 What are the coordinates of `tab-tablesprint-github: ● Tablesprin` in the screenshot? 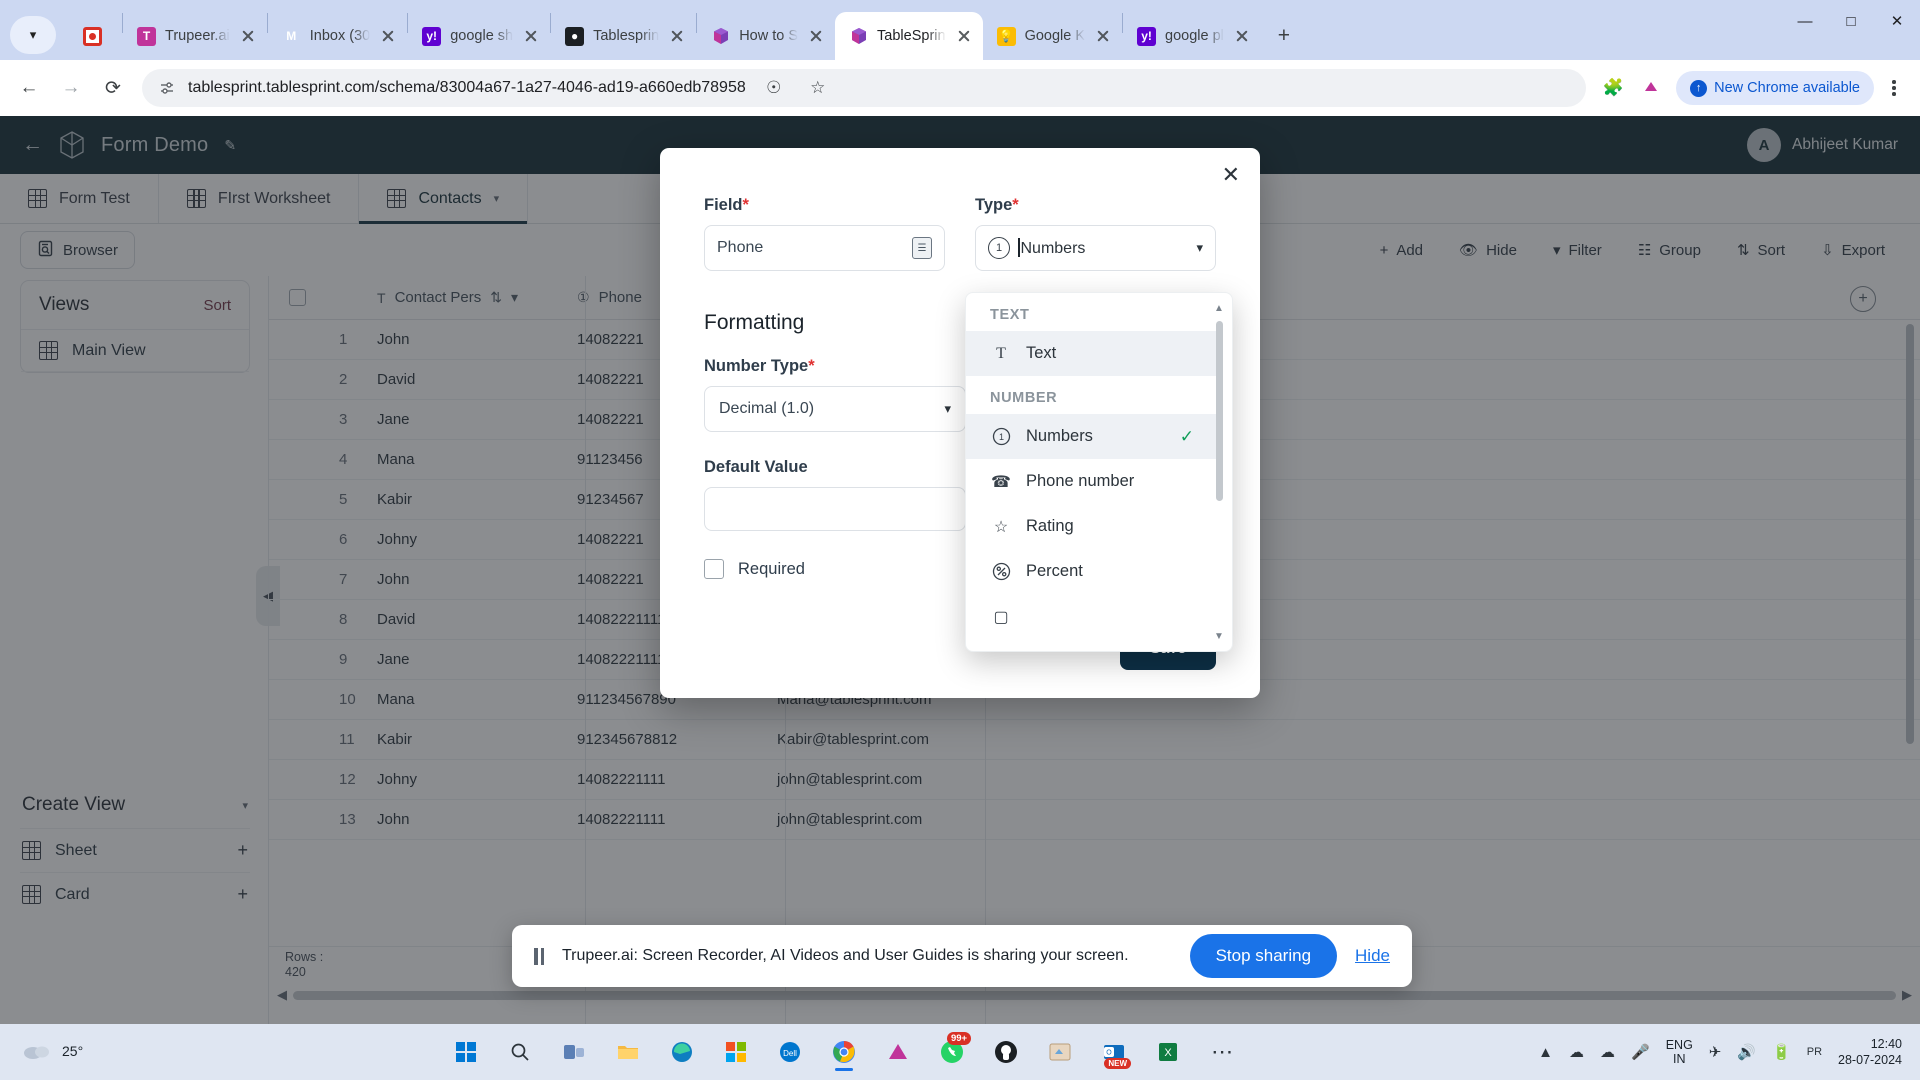 It's located at (623, 36).